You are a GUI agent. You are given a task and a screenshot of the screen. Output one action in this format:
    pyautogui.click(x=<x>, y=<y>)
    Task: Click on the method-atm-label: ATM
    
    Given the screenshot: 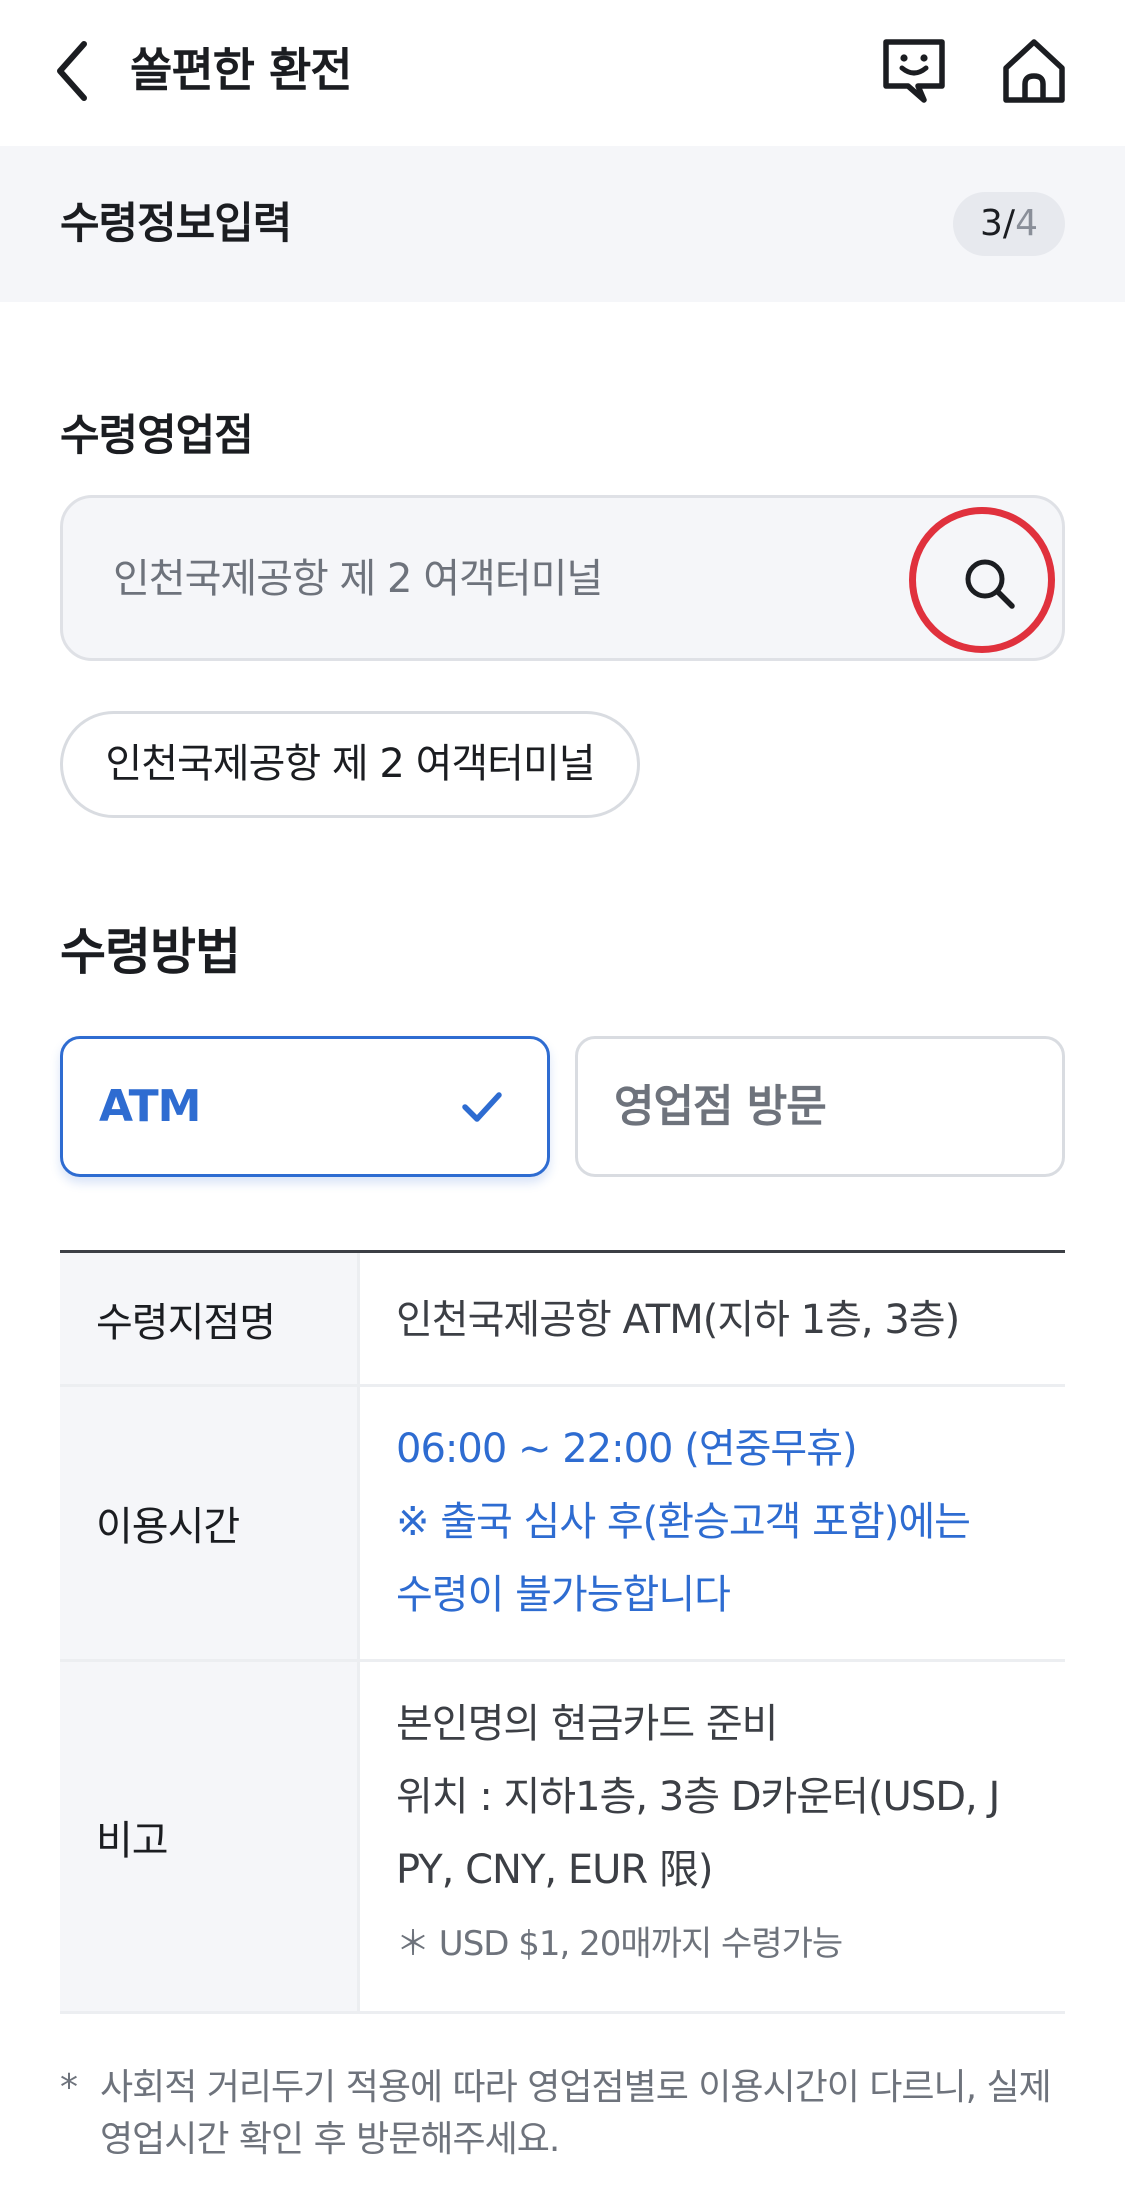 What is the action you would take?
    pyautogui.click(x=150, y=1106)
    